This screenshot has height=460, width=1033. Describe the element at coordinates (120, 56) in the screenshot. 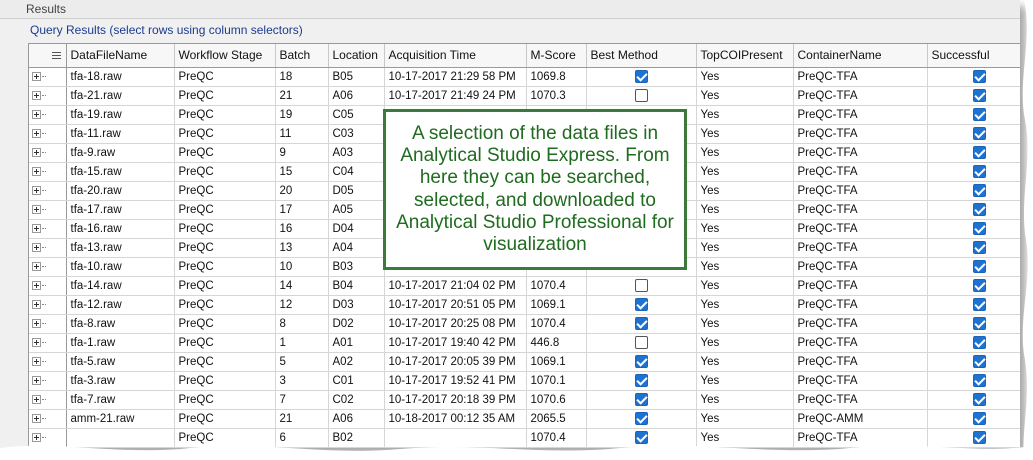

I see `column-header-datafilename: DataFileName` at that location.